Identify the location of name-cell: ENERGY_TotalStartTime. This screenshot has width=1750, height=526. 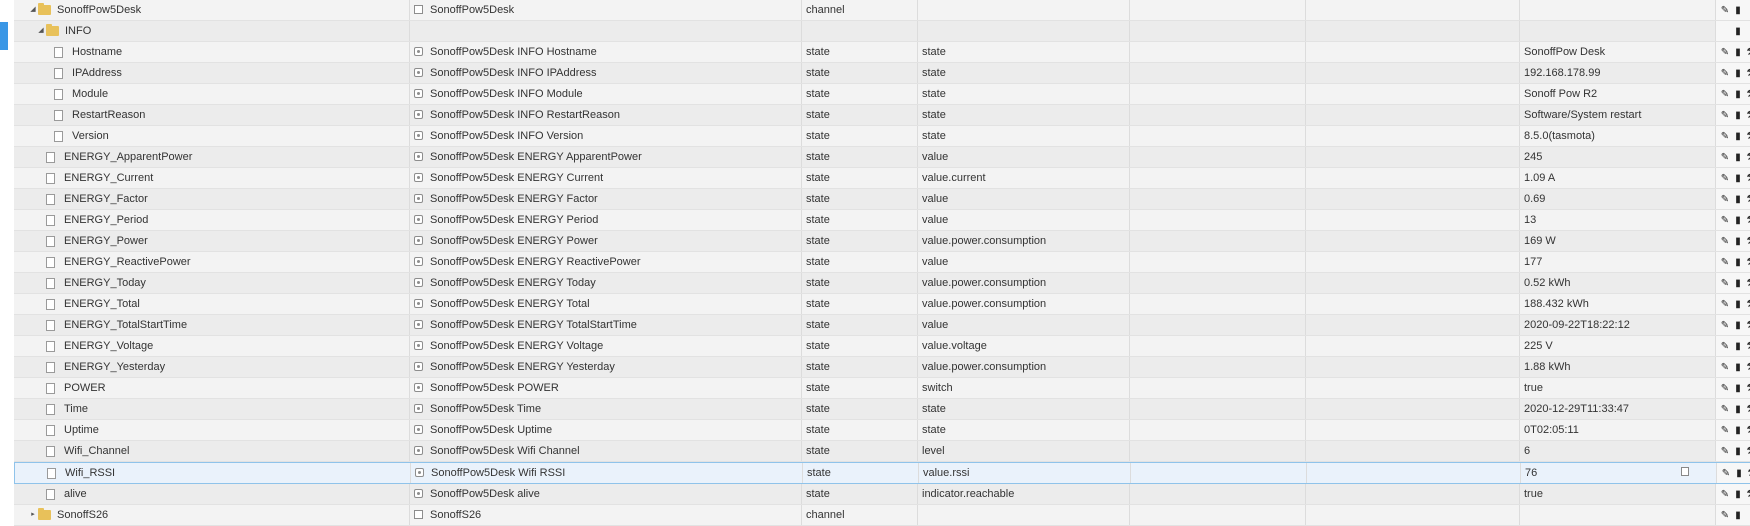
(212, 325).